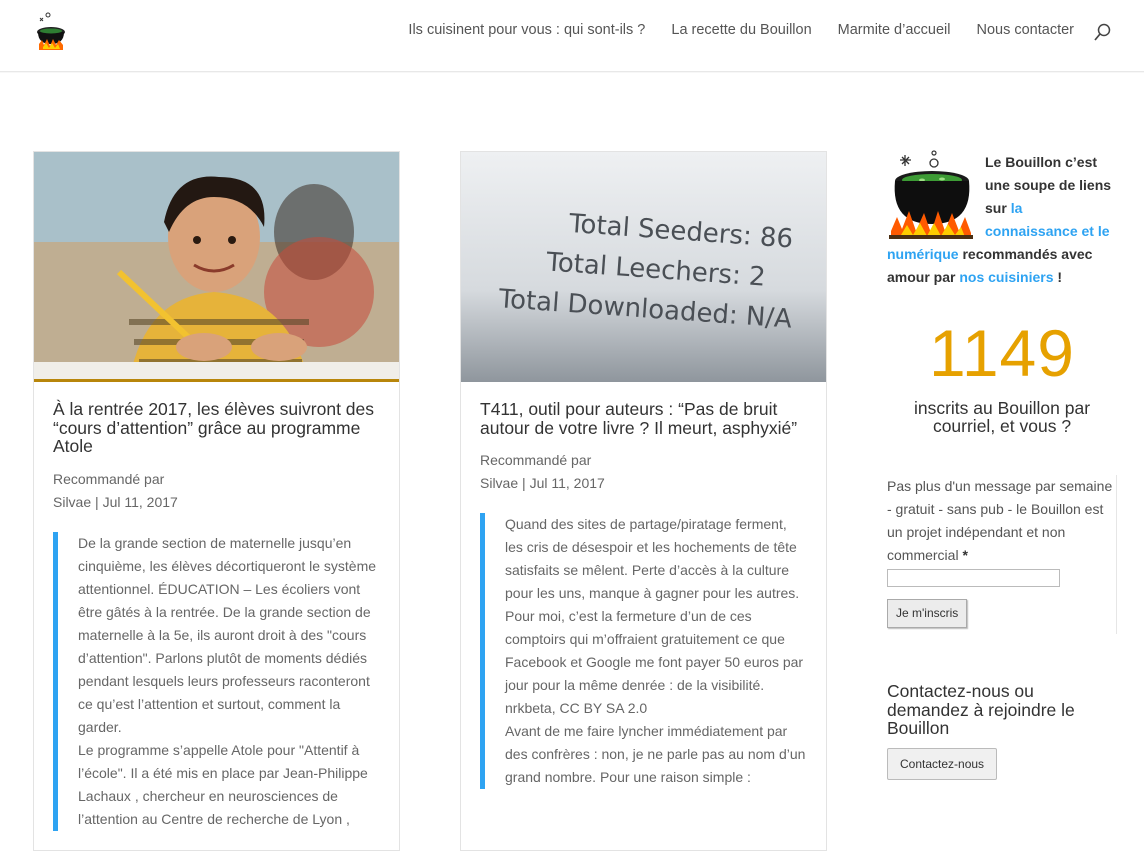 This screenshot has height=851, width=1144. Describe the element at coordinates (942, 763) in the screenshot. I see `contact-button: Contactez-nous` at that location.